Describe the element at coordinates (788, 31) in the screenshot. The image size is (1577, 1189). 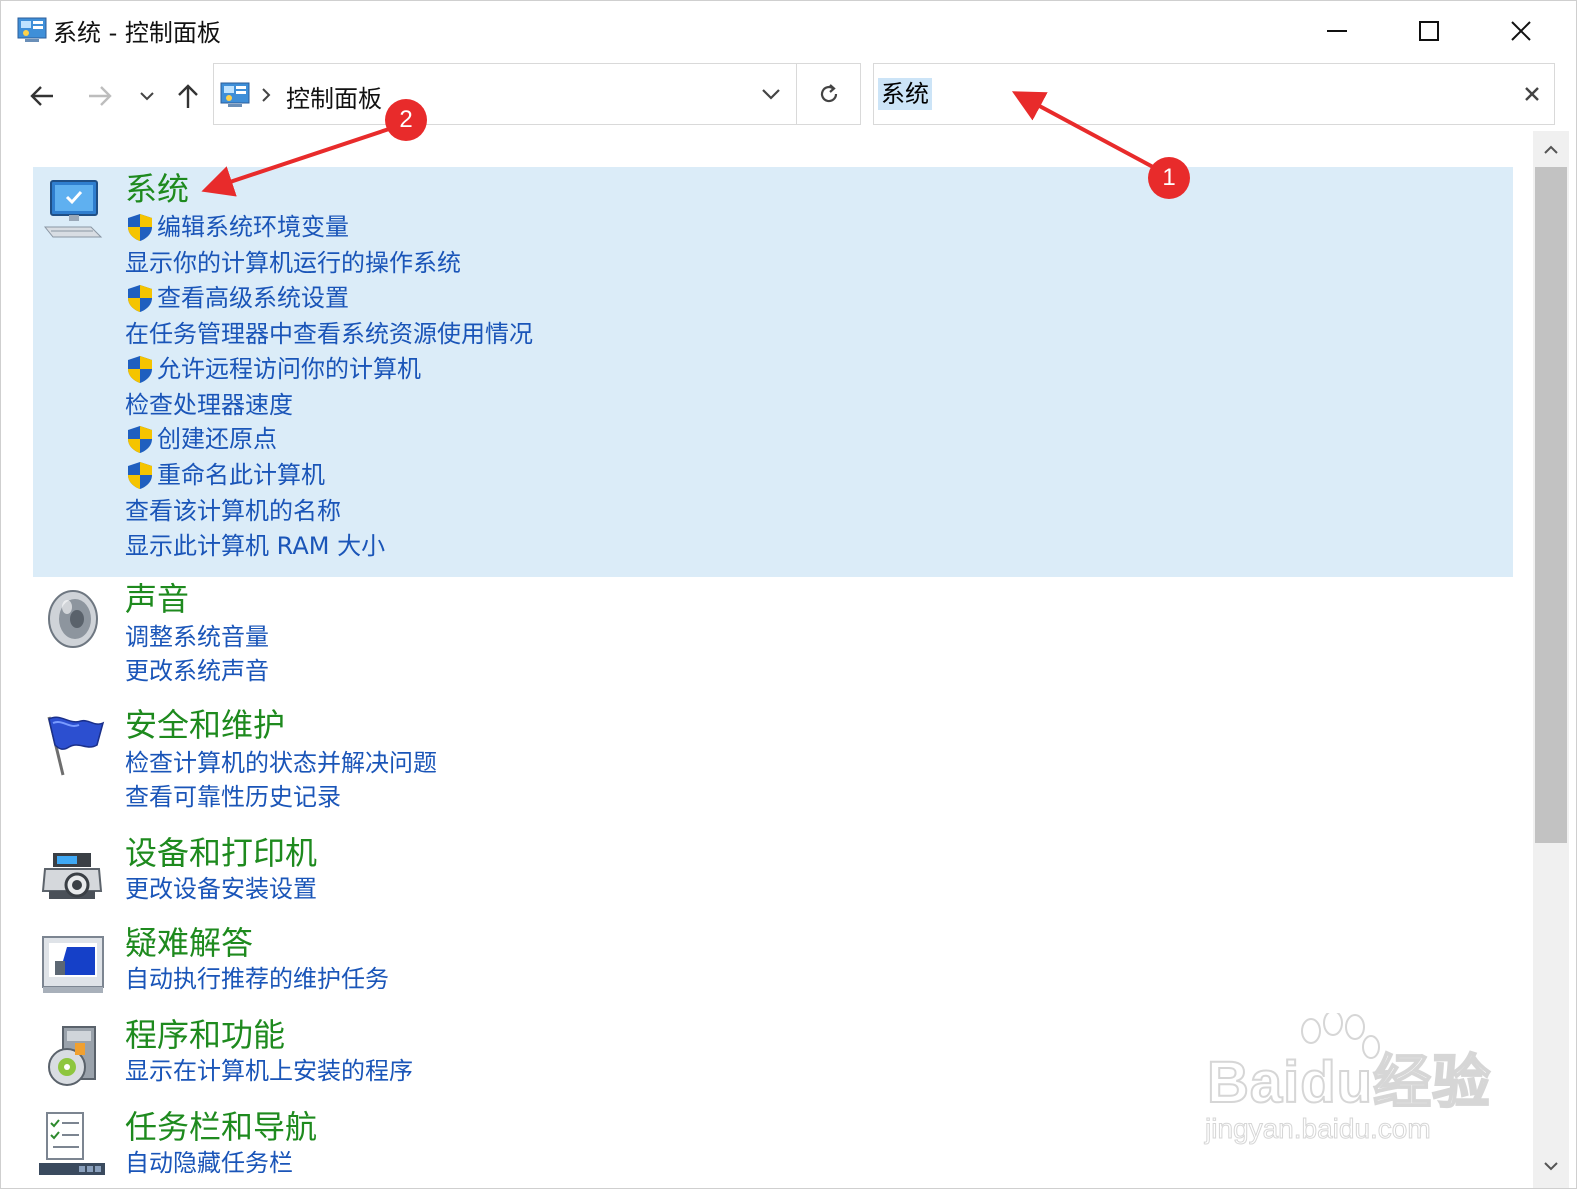
I see `title-bar: 系统 - 控制面板` at that location.